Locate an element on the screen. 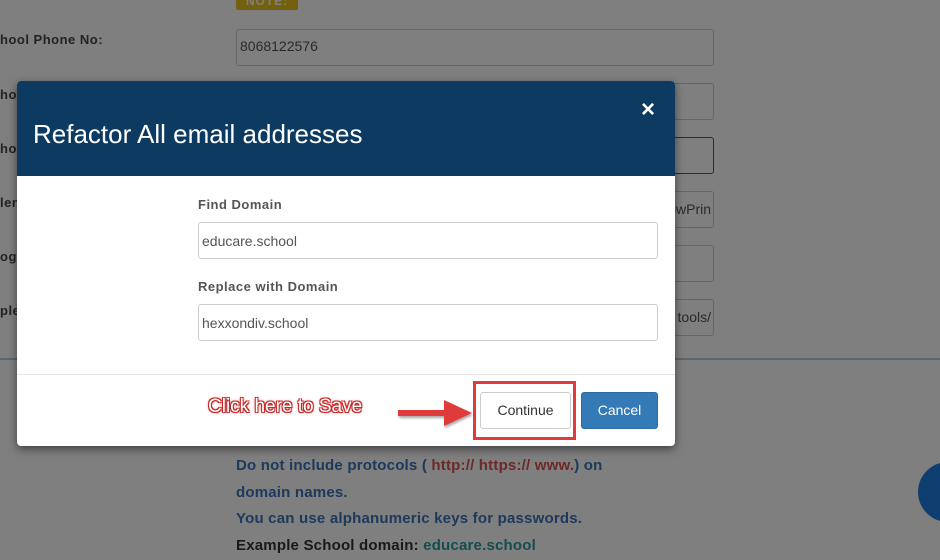 The image size is (940, 560). annotation-arrow-icon is located at coordinates (435, 413).